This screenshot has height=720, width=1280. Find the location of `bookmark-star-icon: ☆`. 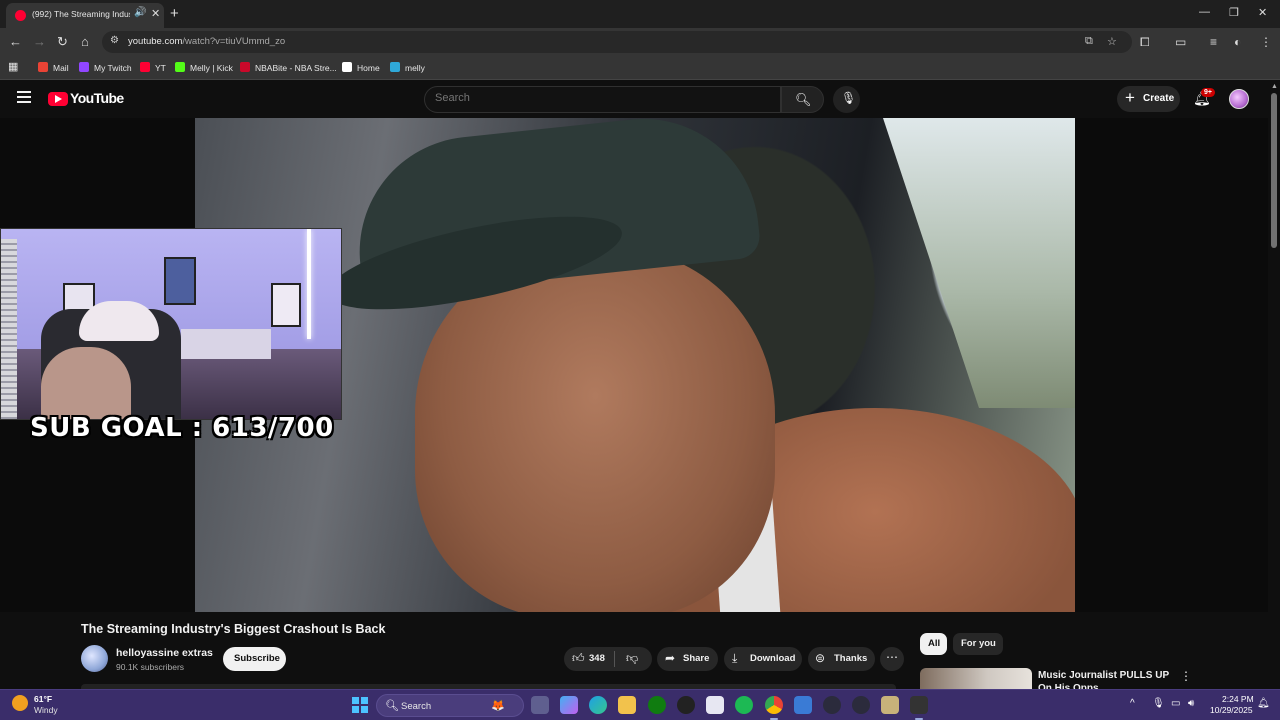

bookmark-star-icon: ☆ is located at coordinates (1112, 41).